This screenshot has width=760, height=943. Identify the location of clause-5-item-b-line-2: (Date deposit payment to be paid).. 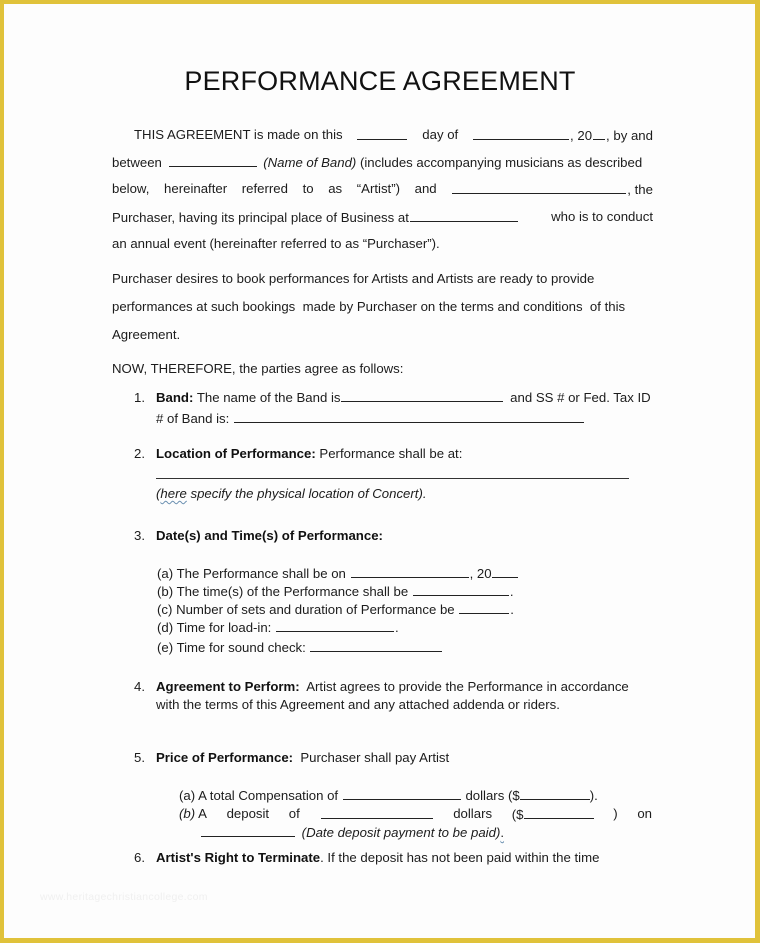
(352, 832).